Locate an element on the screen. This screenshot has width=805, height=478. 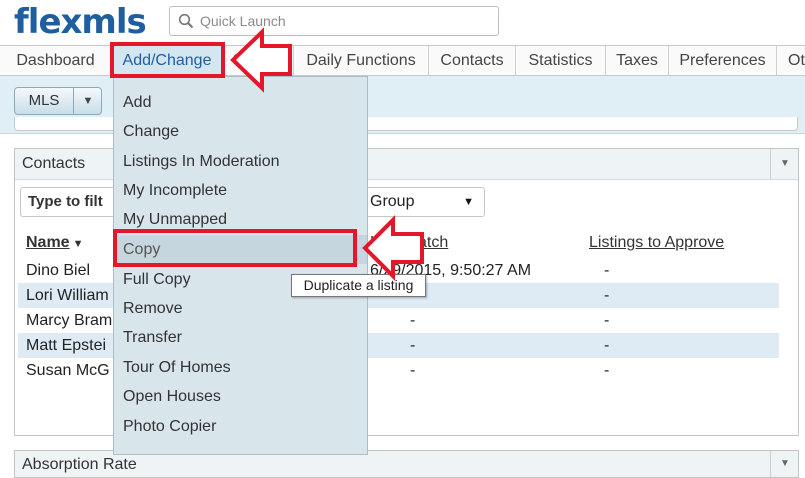
column-header-listings-to-approve: Listings to Approve is located at coordinates (656, 243).